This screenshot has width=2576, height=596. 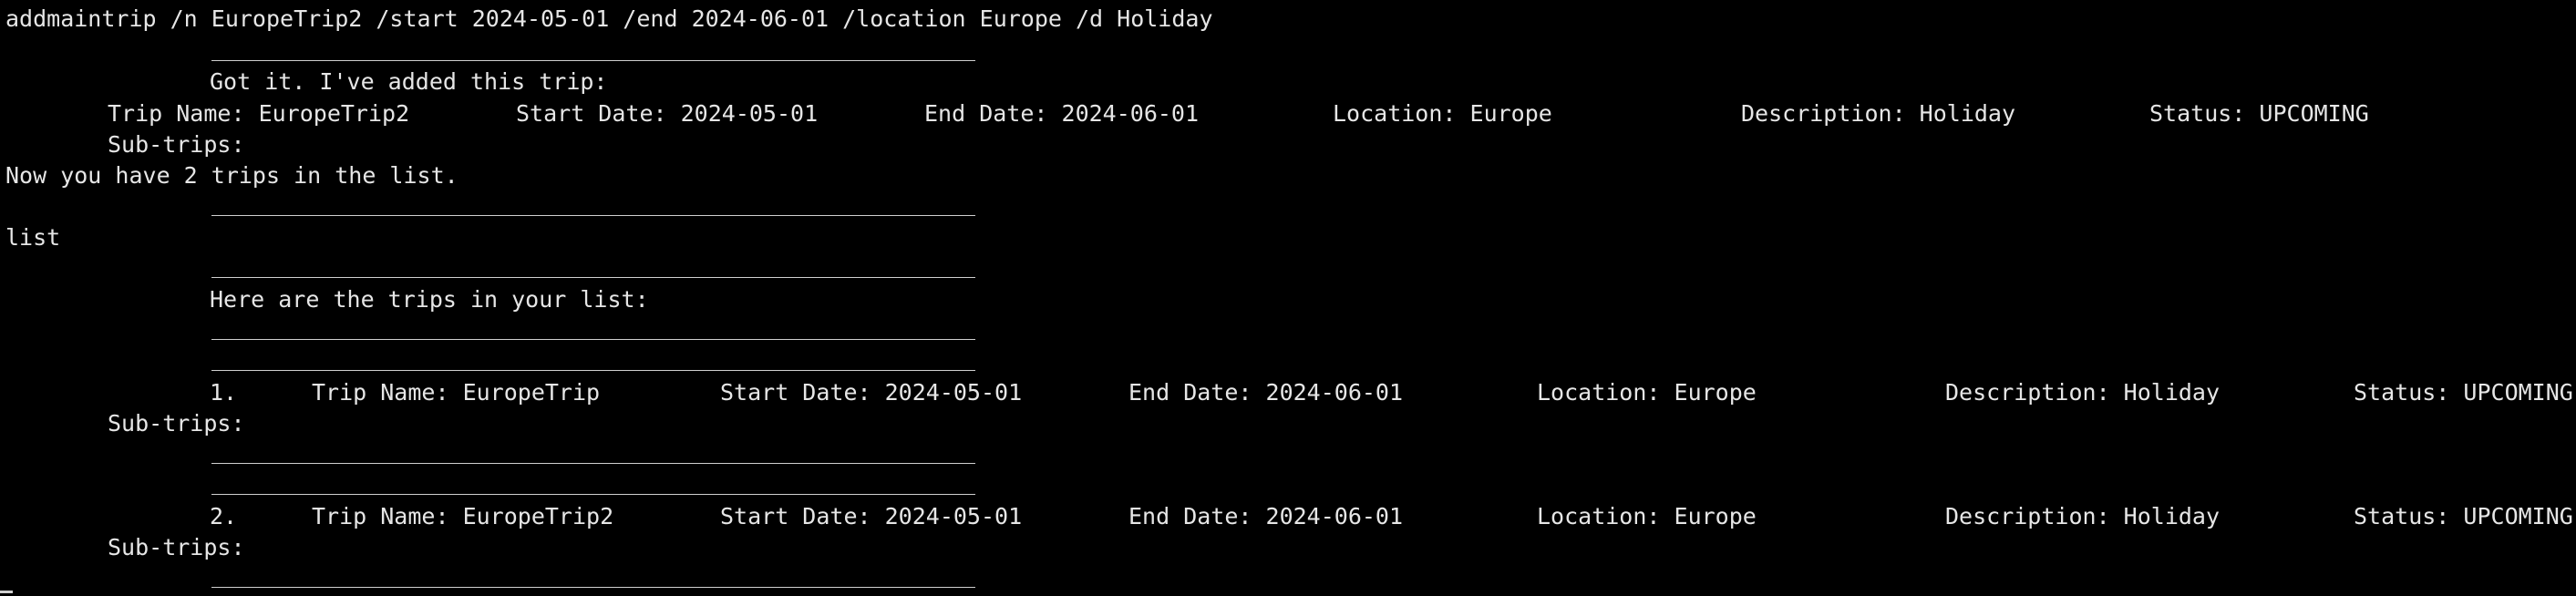 What do you see at coordinates (1878, 113) in the screenshot?
I see `added-trip-description: Description: Holiday` at bounding box center [1878, 113].